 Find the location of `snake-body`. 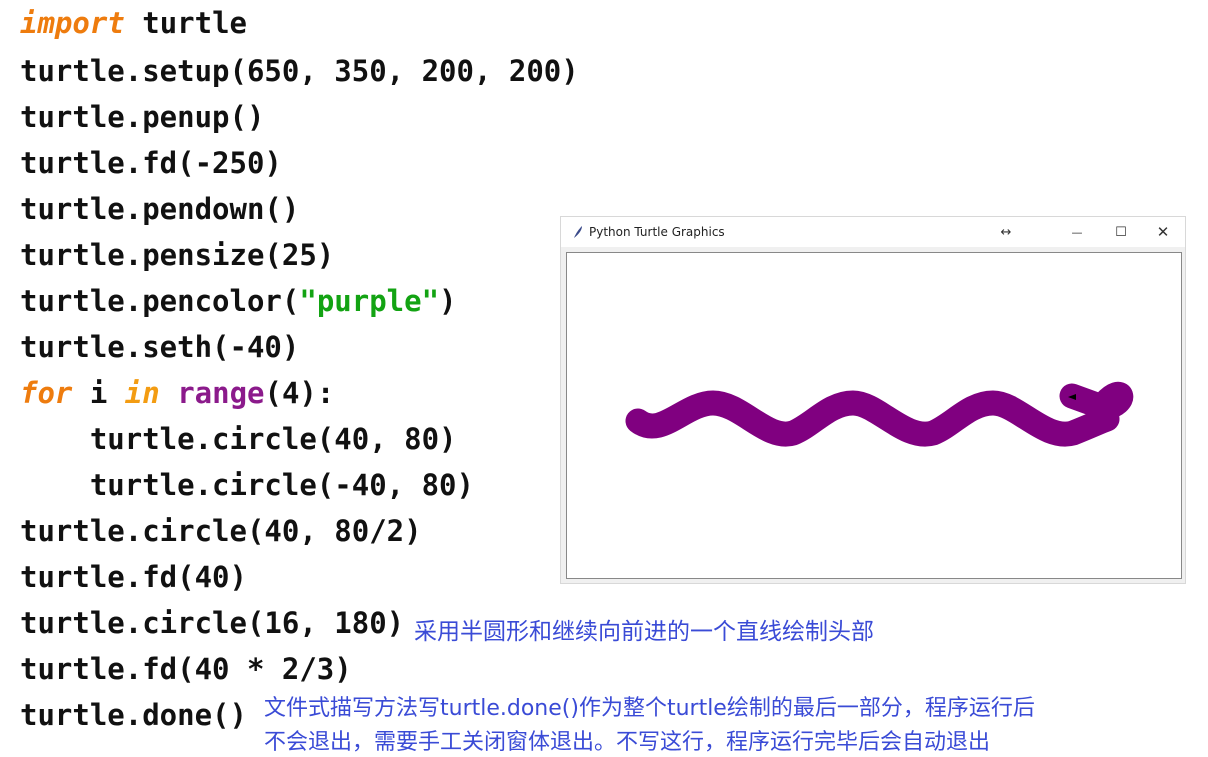

snake-body is located at coordinates (879, 414).